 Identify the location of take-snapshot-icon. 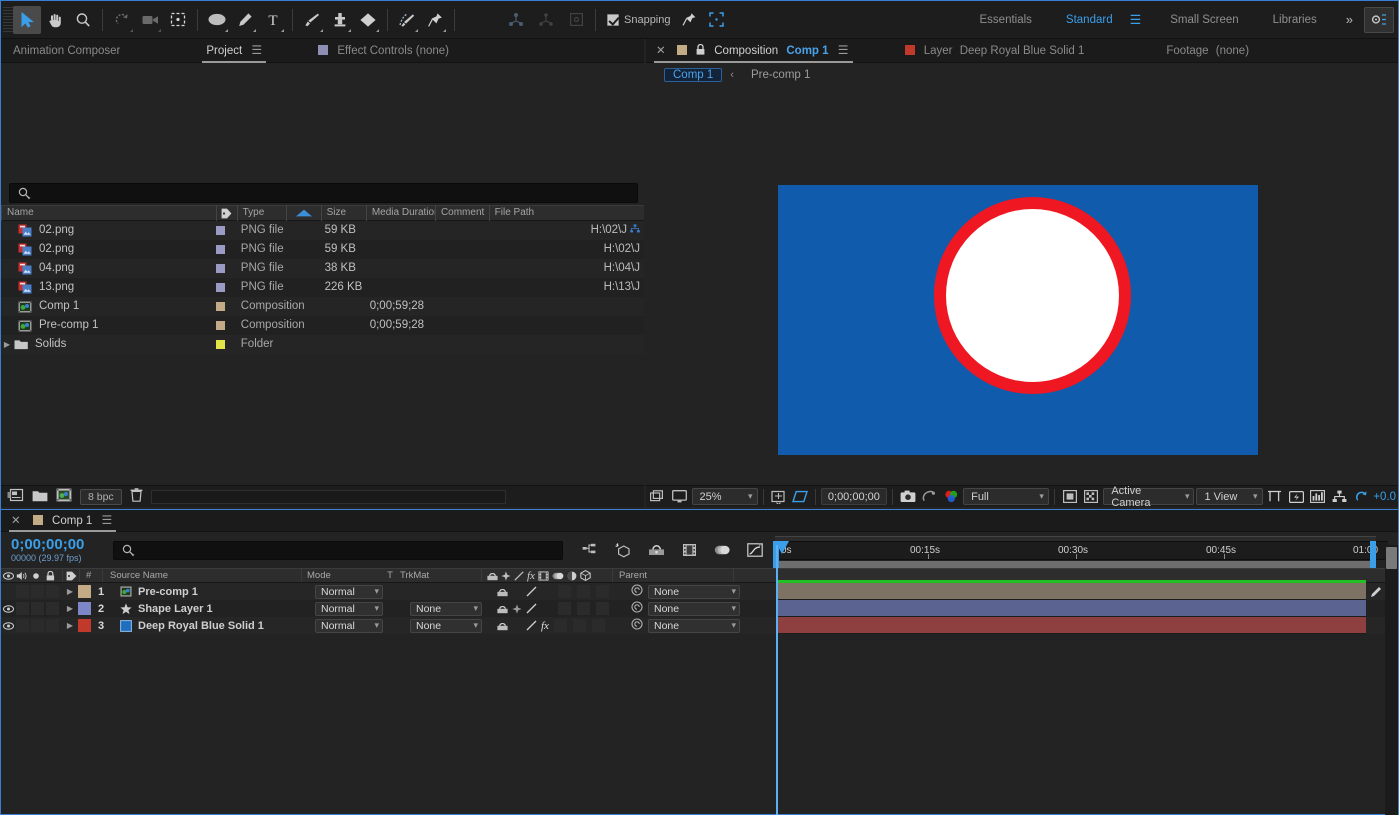
(908, 497).